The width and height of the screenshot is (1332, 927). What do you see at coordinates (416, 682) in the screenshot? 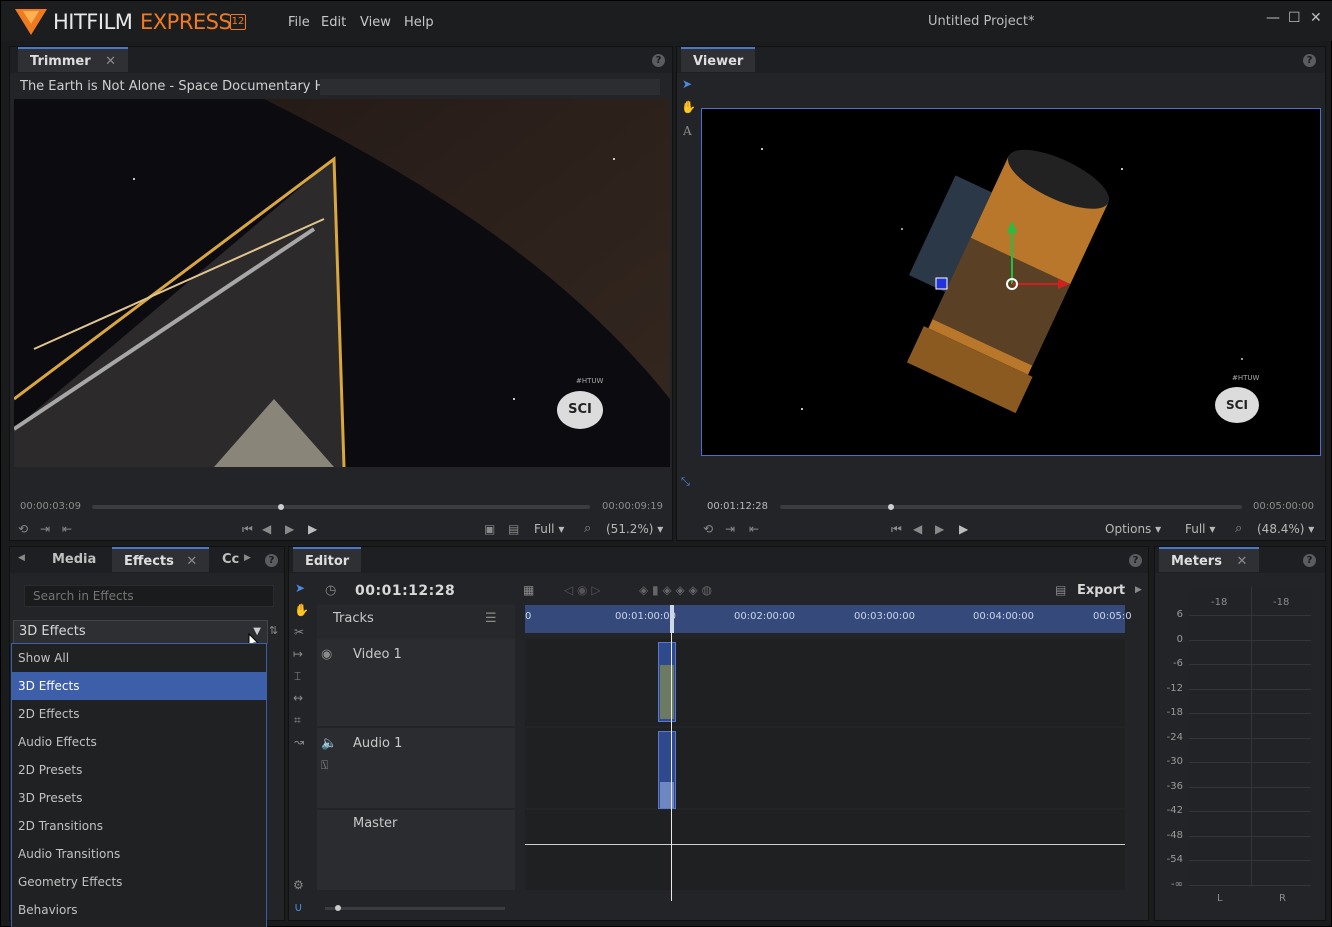
I see `track-header-video-1: ◉ Video 1` at bounding box center [416, 682].